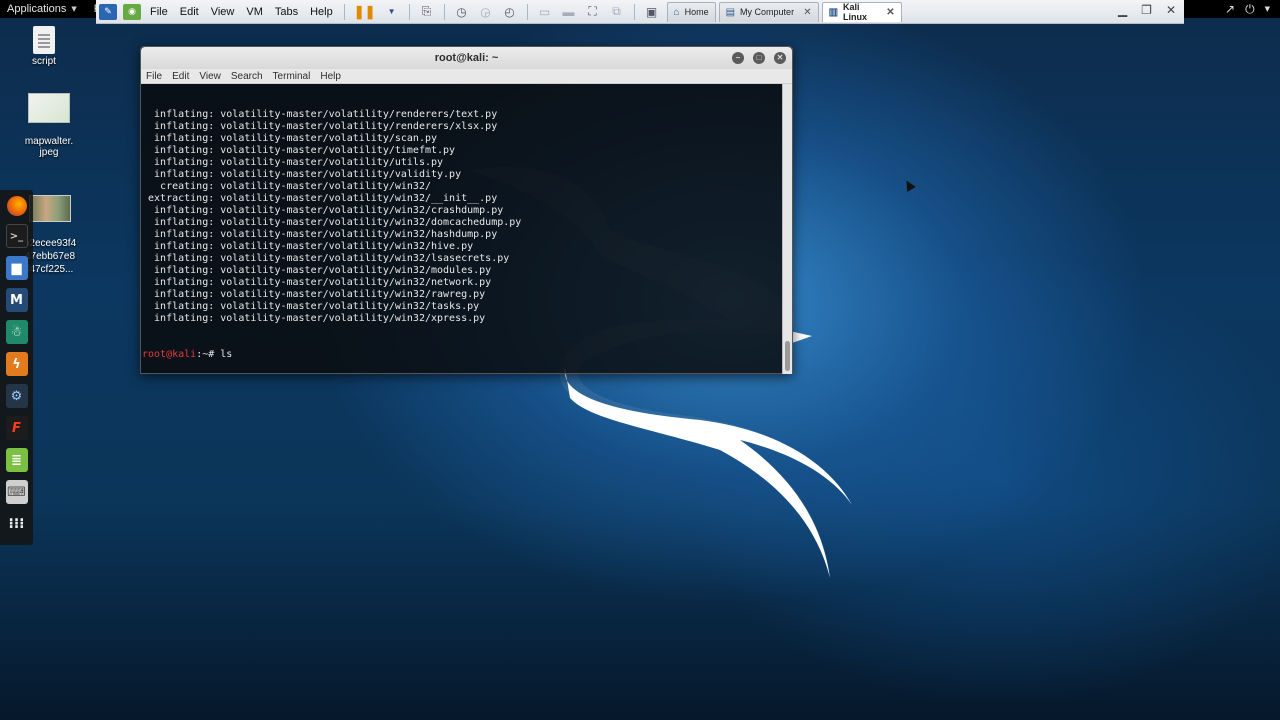  What do you see at coordinates (427, 12) in the screenshot?
I see `send-ctrl-alt-del-icon: ⎘` at bounding box center [427, 12].